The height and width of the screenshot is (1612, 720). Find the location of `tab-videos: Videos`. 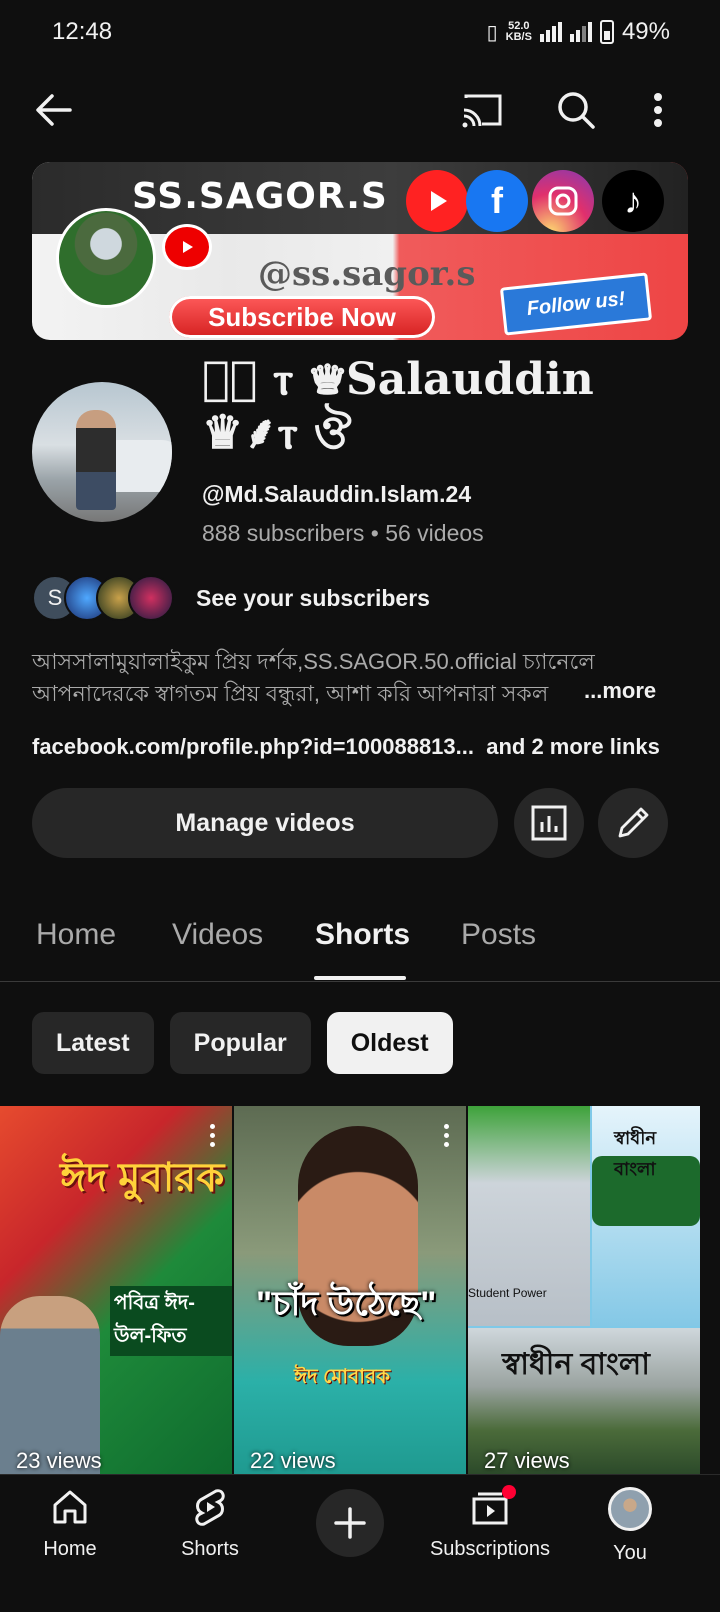

tab-videos: Videos is located at coordinates (217, 935).